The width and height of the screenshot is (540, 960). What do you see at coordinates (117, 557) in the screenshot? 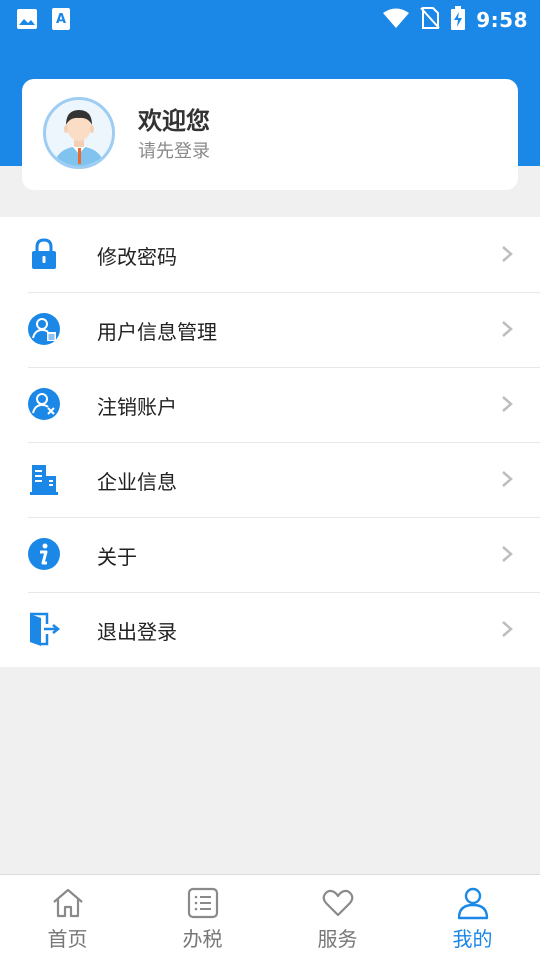
I see `menu-item-label: 关于` at bounding box center [117, 557].